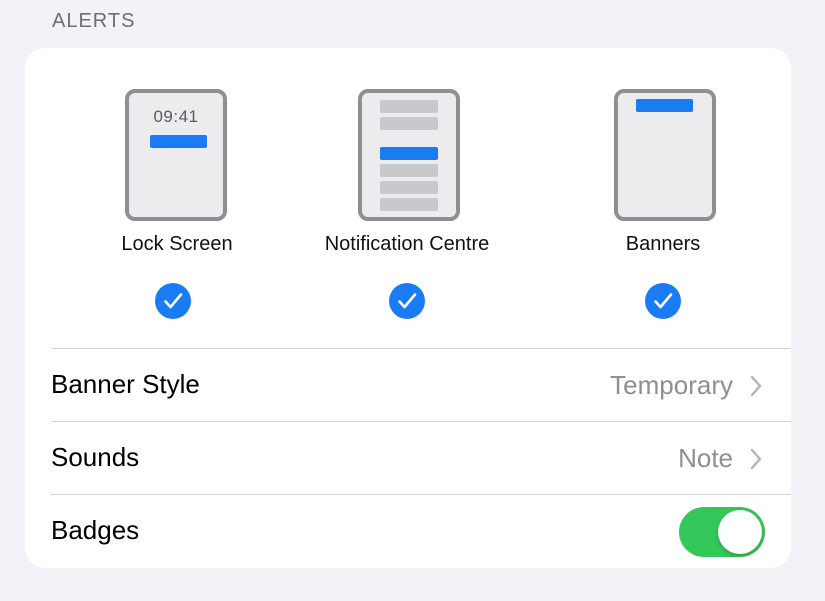 Image resolution: width=825 pixels, height=601 pixels. I want to click on banners-preview-icon, so click(665, 155).